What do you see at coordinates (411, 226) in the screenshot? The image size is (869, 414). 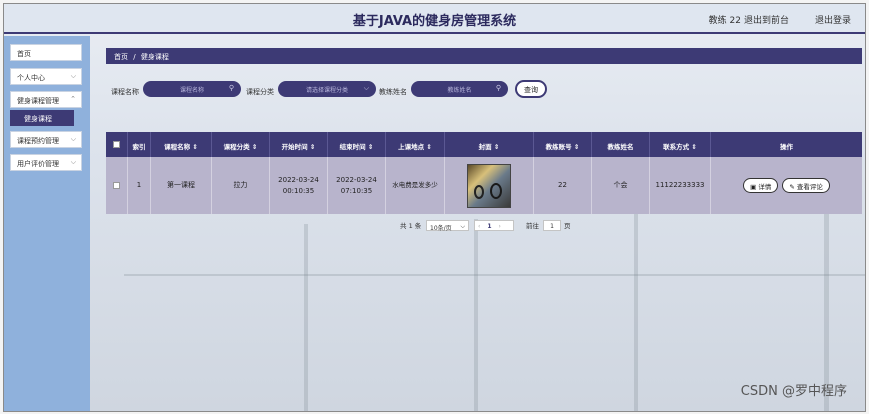 I see `pagination-total: 共 1 条` at bounding box center [411, 226].